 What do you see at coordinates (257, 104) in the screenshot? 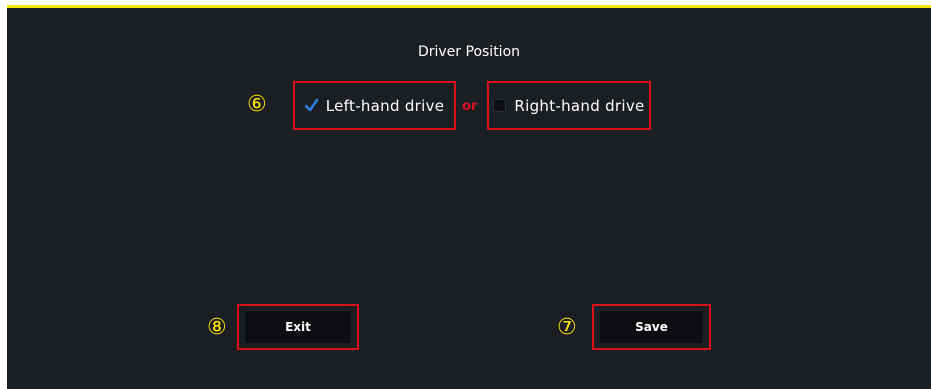
I see `callout-number-options: ⑥` at bounding box center [257, 104].